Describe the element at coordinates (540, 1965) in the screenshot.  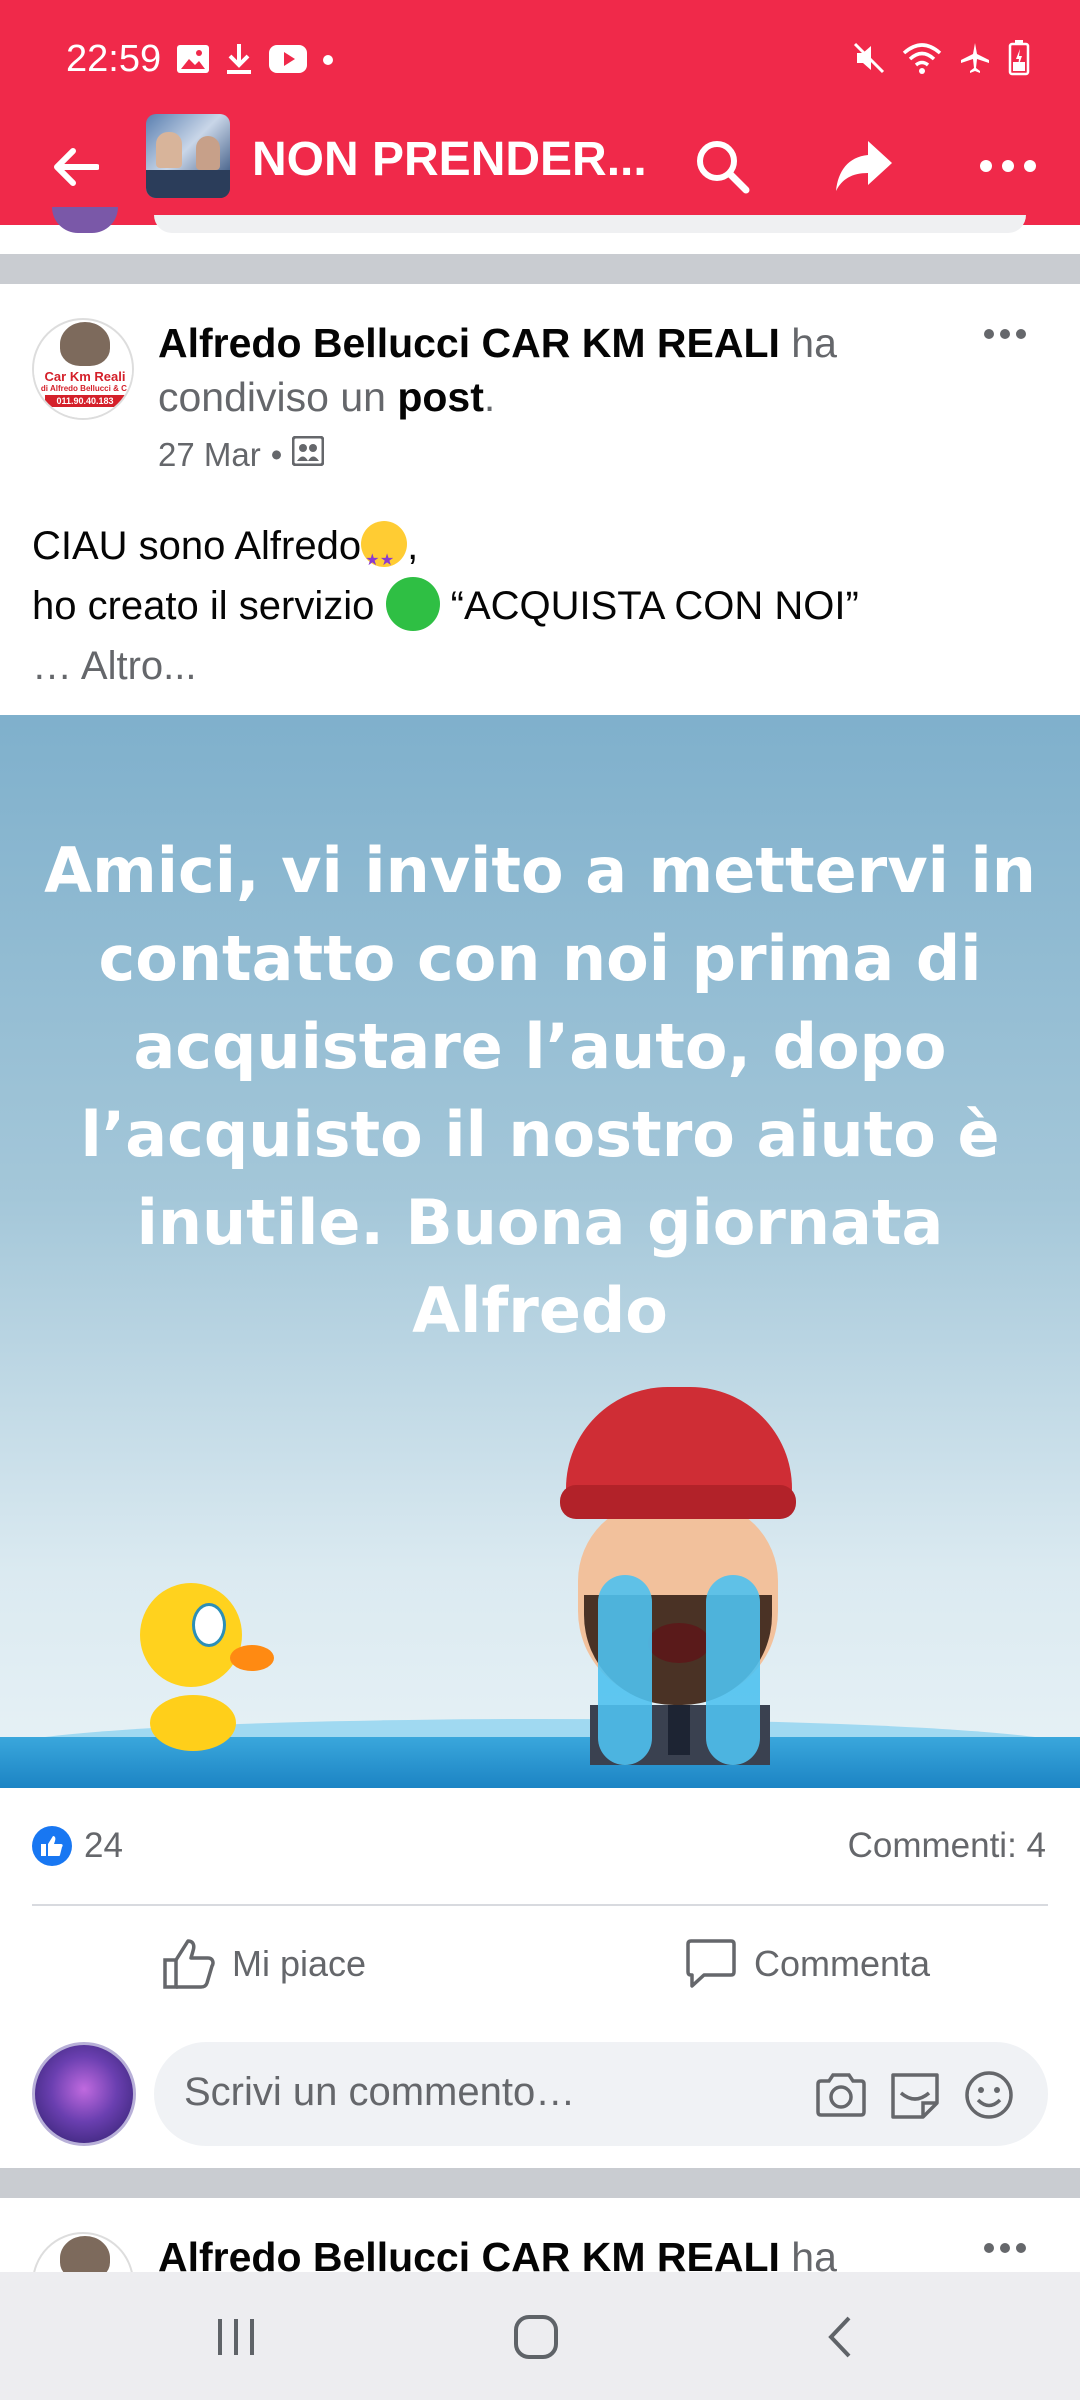
I see `post-actions: Mi piace Commenta` at that location.